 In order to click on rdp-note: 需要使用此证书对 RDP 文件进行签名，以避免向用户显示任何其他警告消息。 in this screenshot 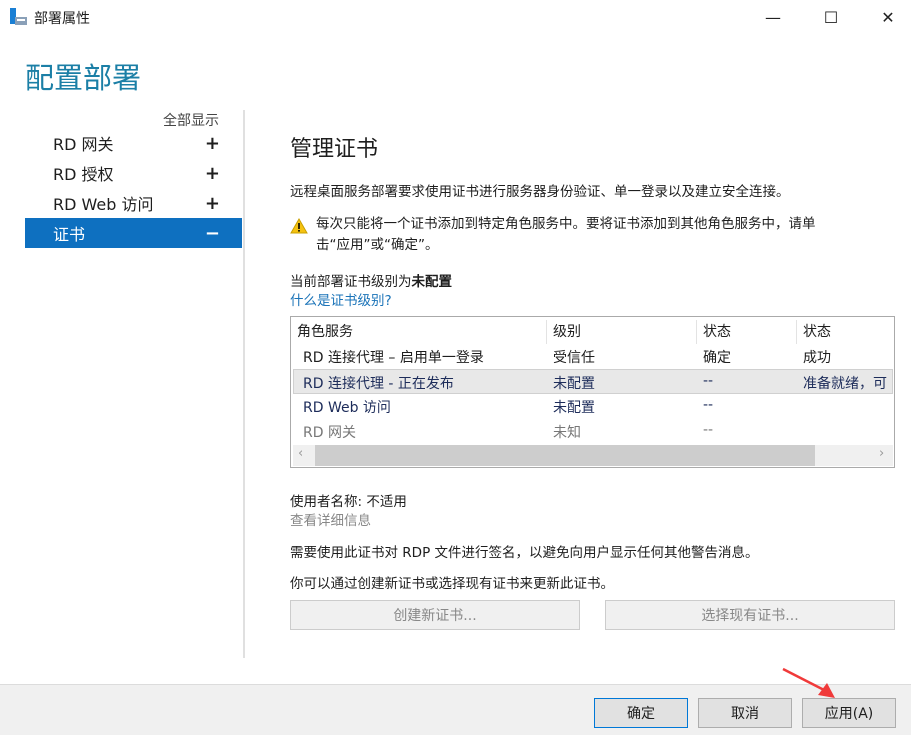, I will do `click(524, 553)`.